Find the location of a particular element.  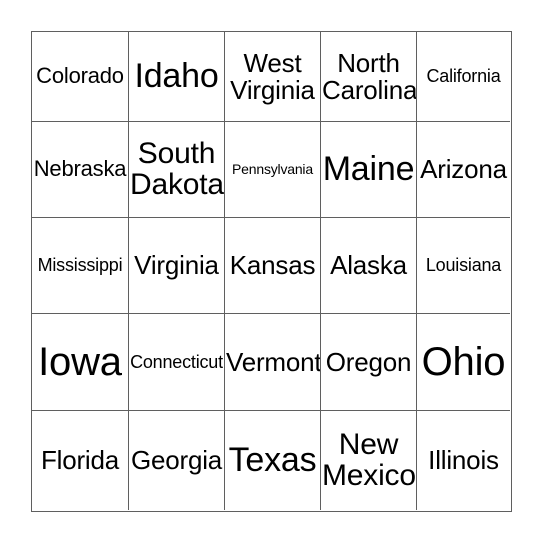

bingo-cell: Nebraska is located at coordinates (80, 170).